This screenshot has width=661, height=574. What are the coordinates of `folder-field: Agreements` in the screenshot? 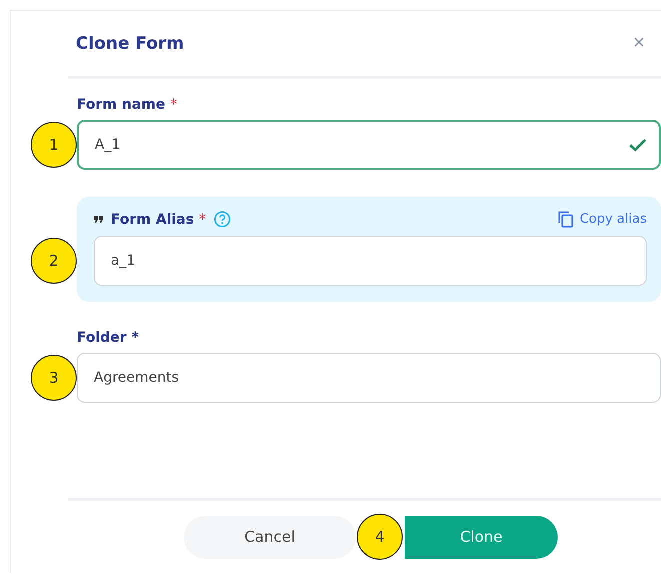 It's located at (369, 378).